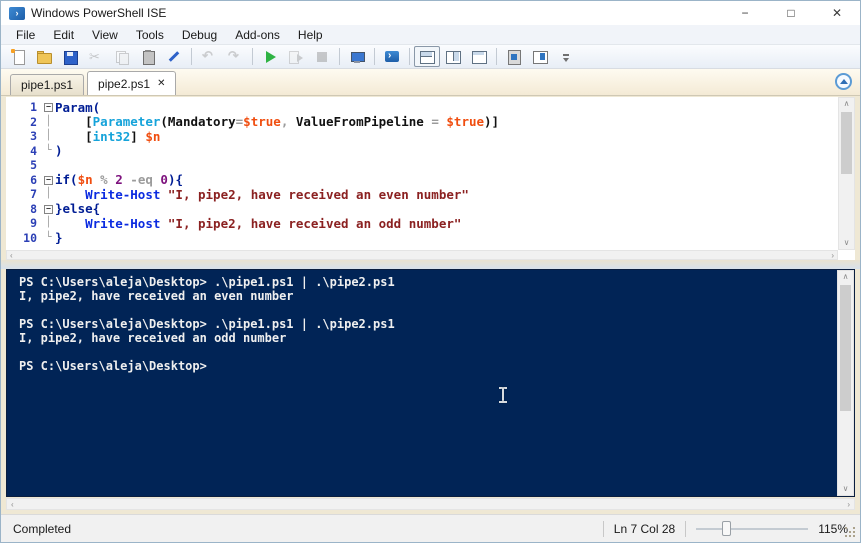 This screenshot has width=861, height=543. What do you see at coordinates (843, 81) in the screenshot?
I see `collapse-script-pane-button` at bounding box center [843, 81].